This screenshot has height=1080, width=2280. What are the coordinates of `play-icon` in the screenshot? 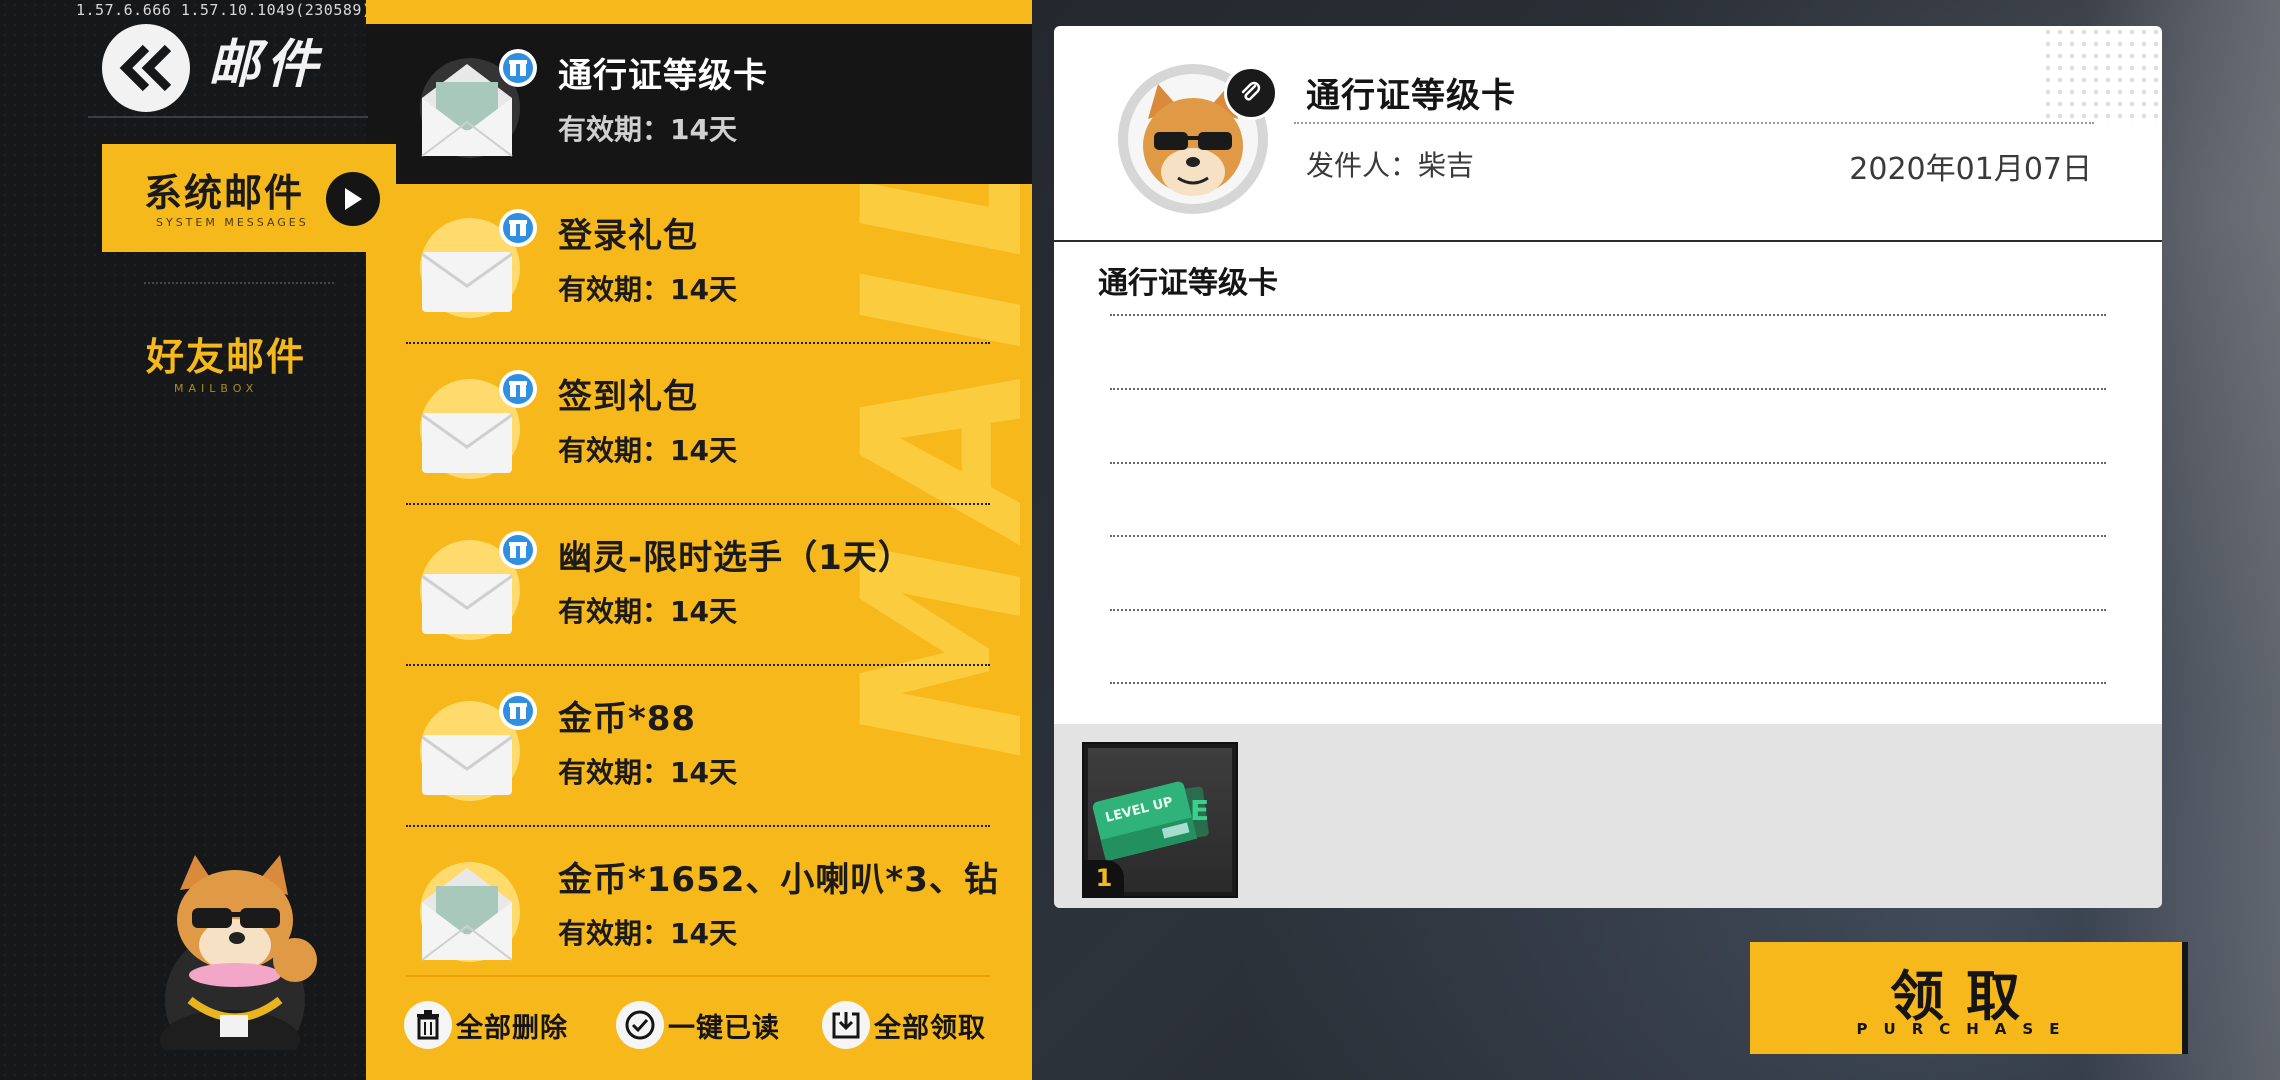 It's located at (353, 199).